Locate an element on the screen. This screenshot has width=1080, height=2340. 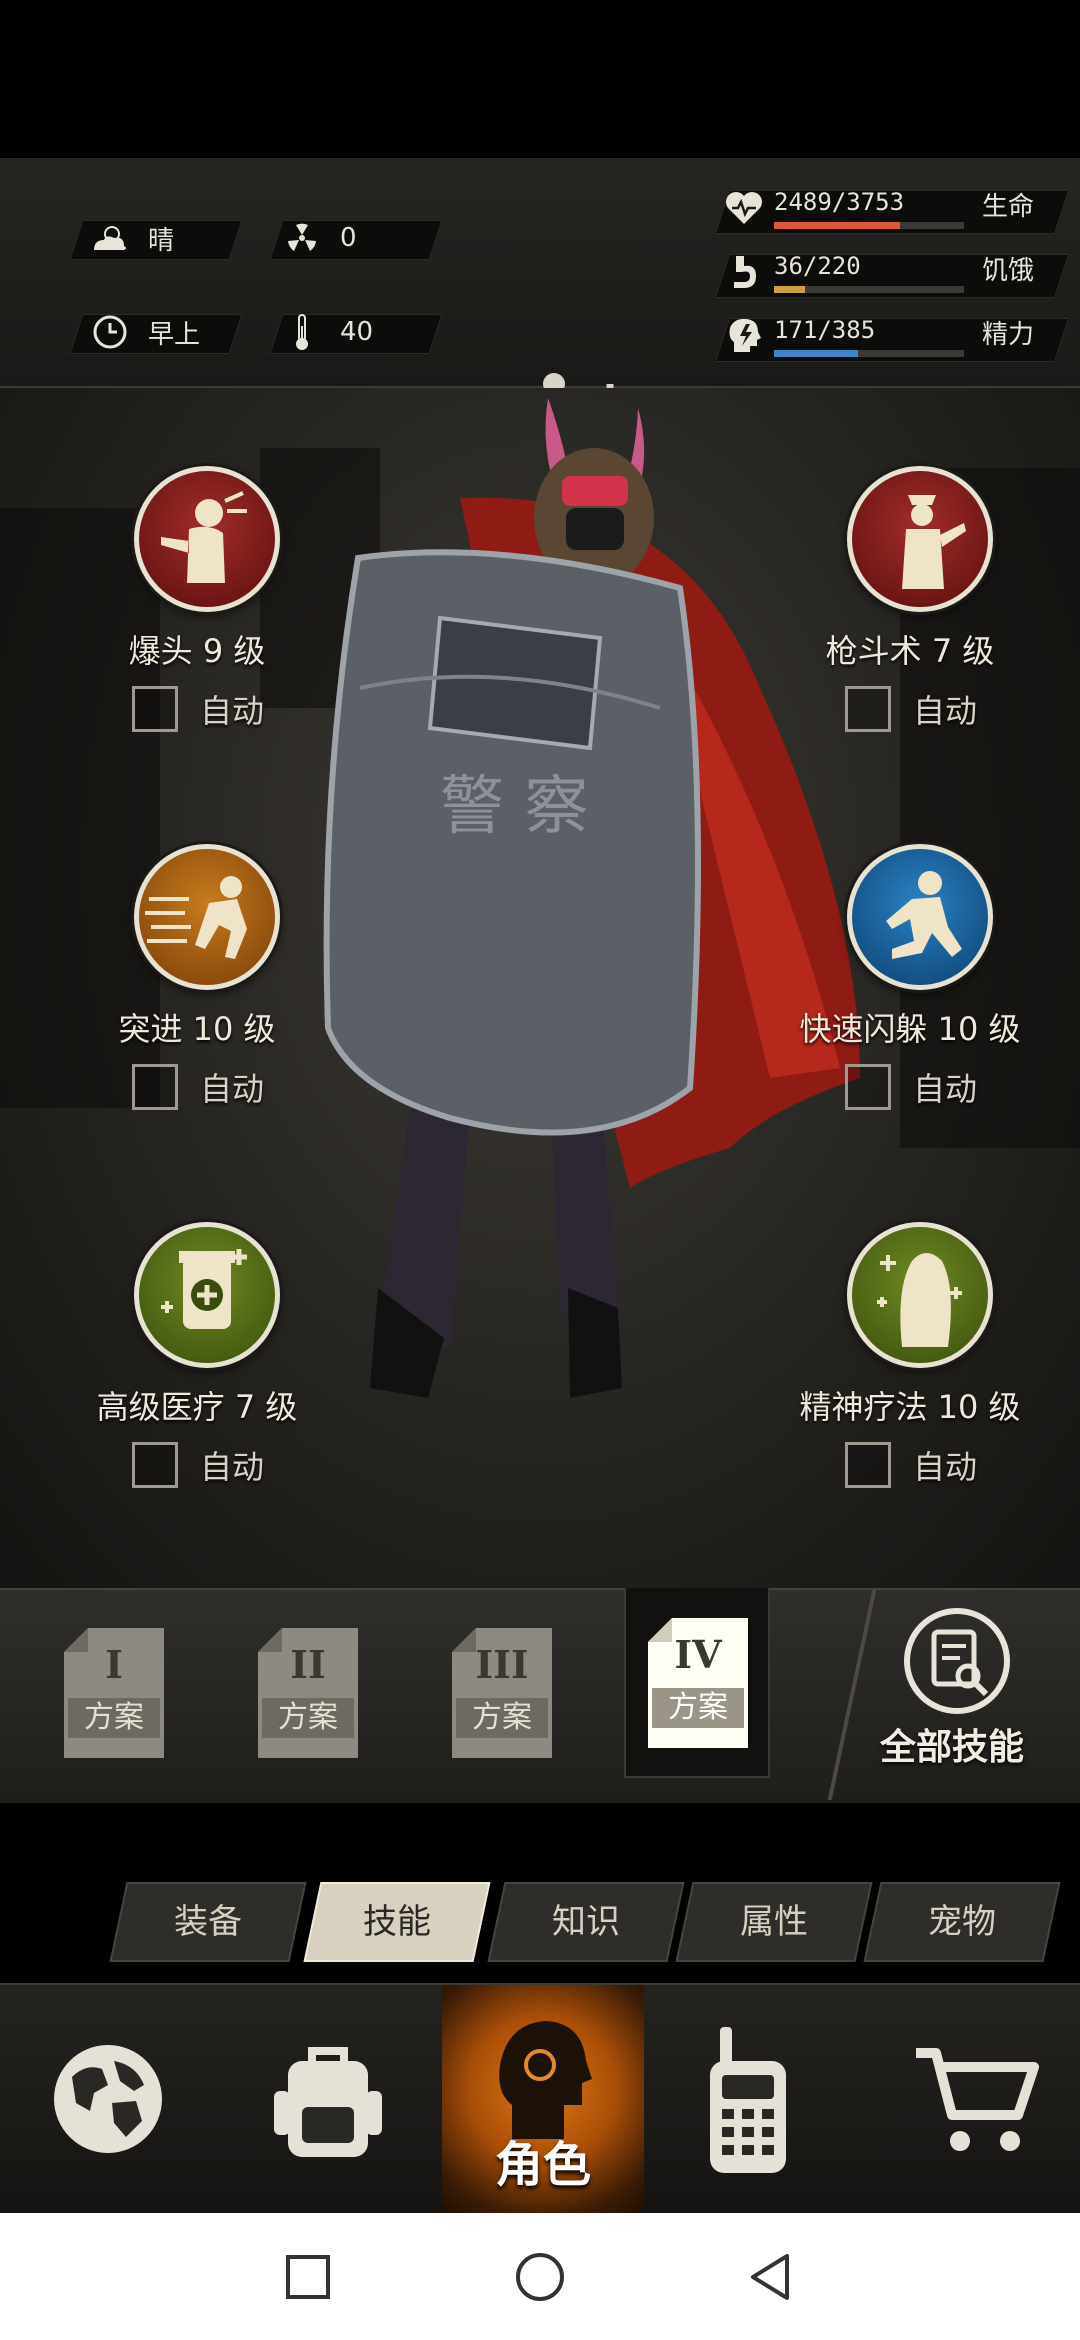
skill-name: 爆头 9 级 is located at coordinates (197, 651).